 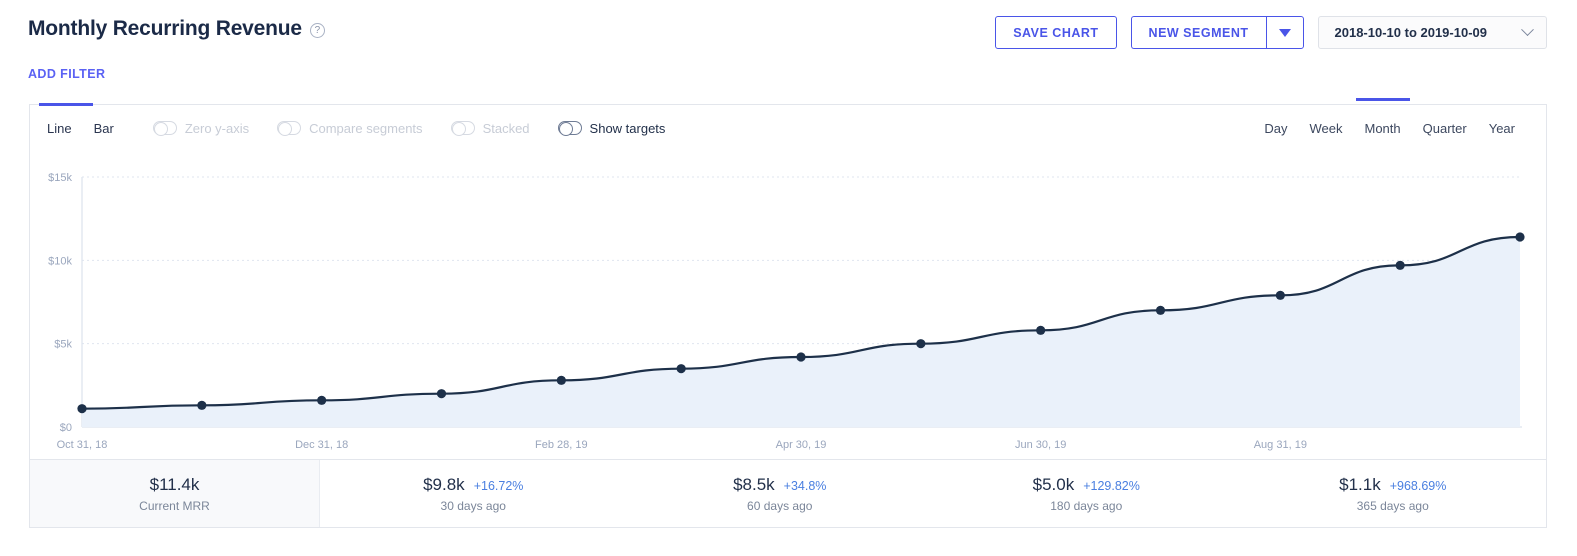 I want to click on granularity-day: Day, so click(x=1275, y=128).